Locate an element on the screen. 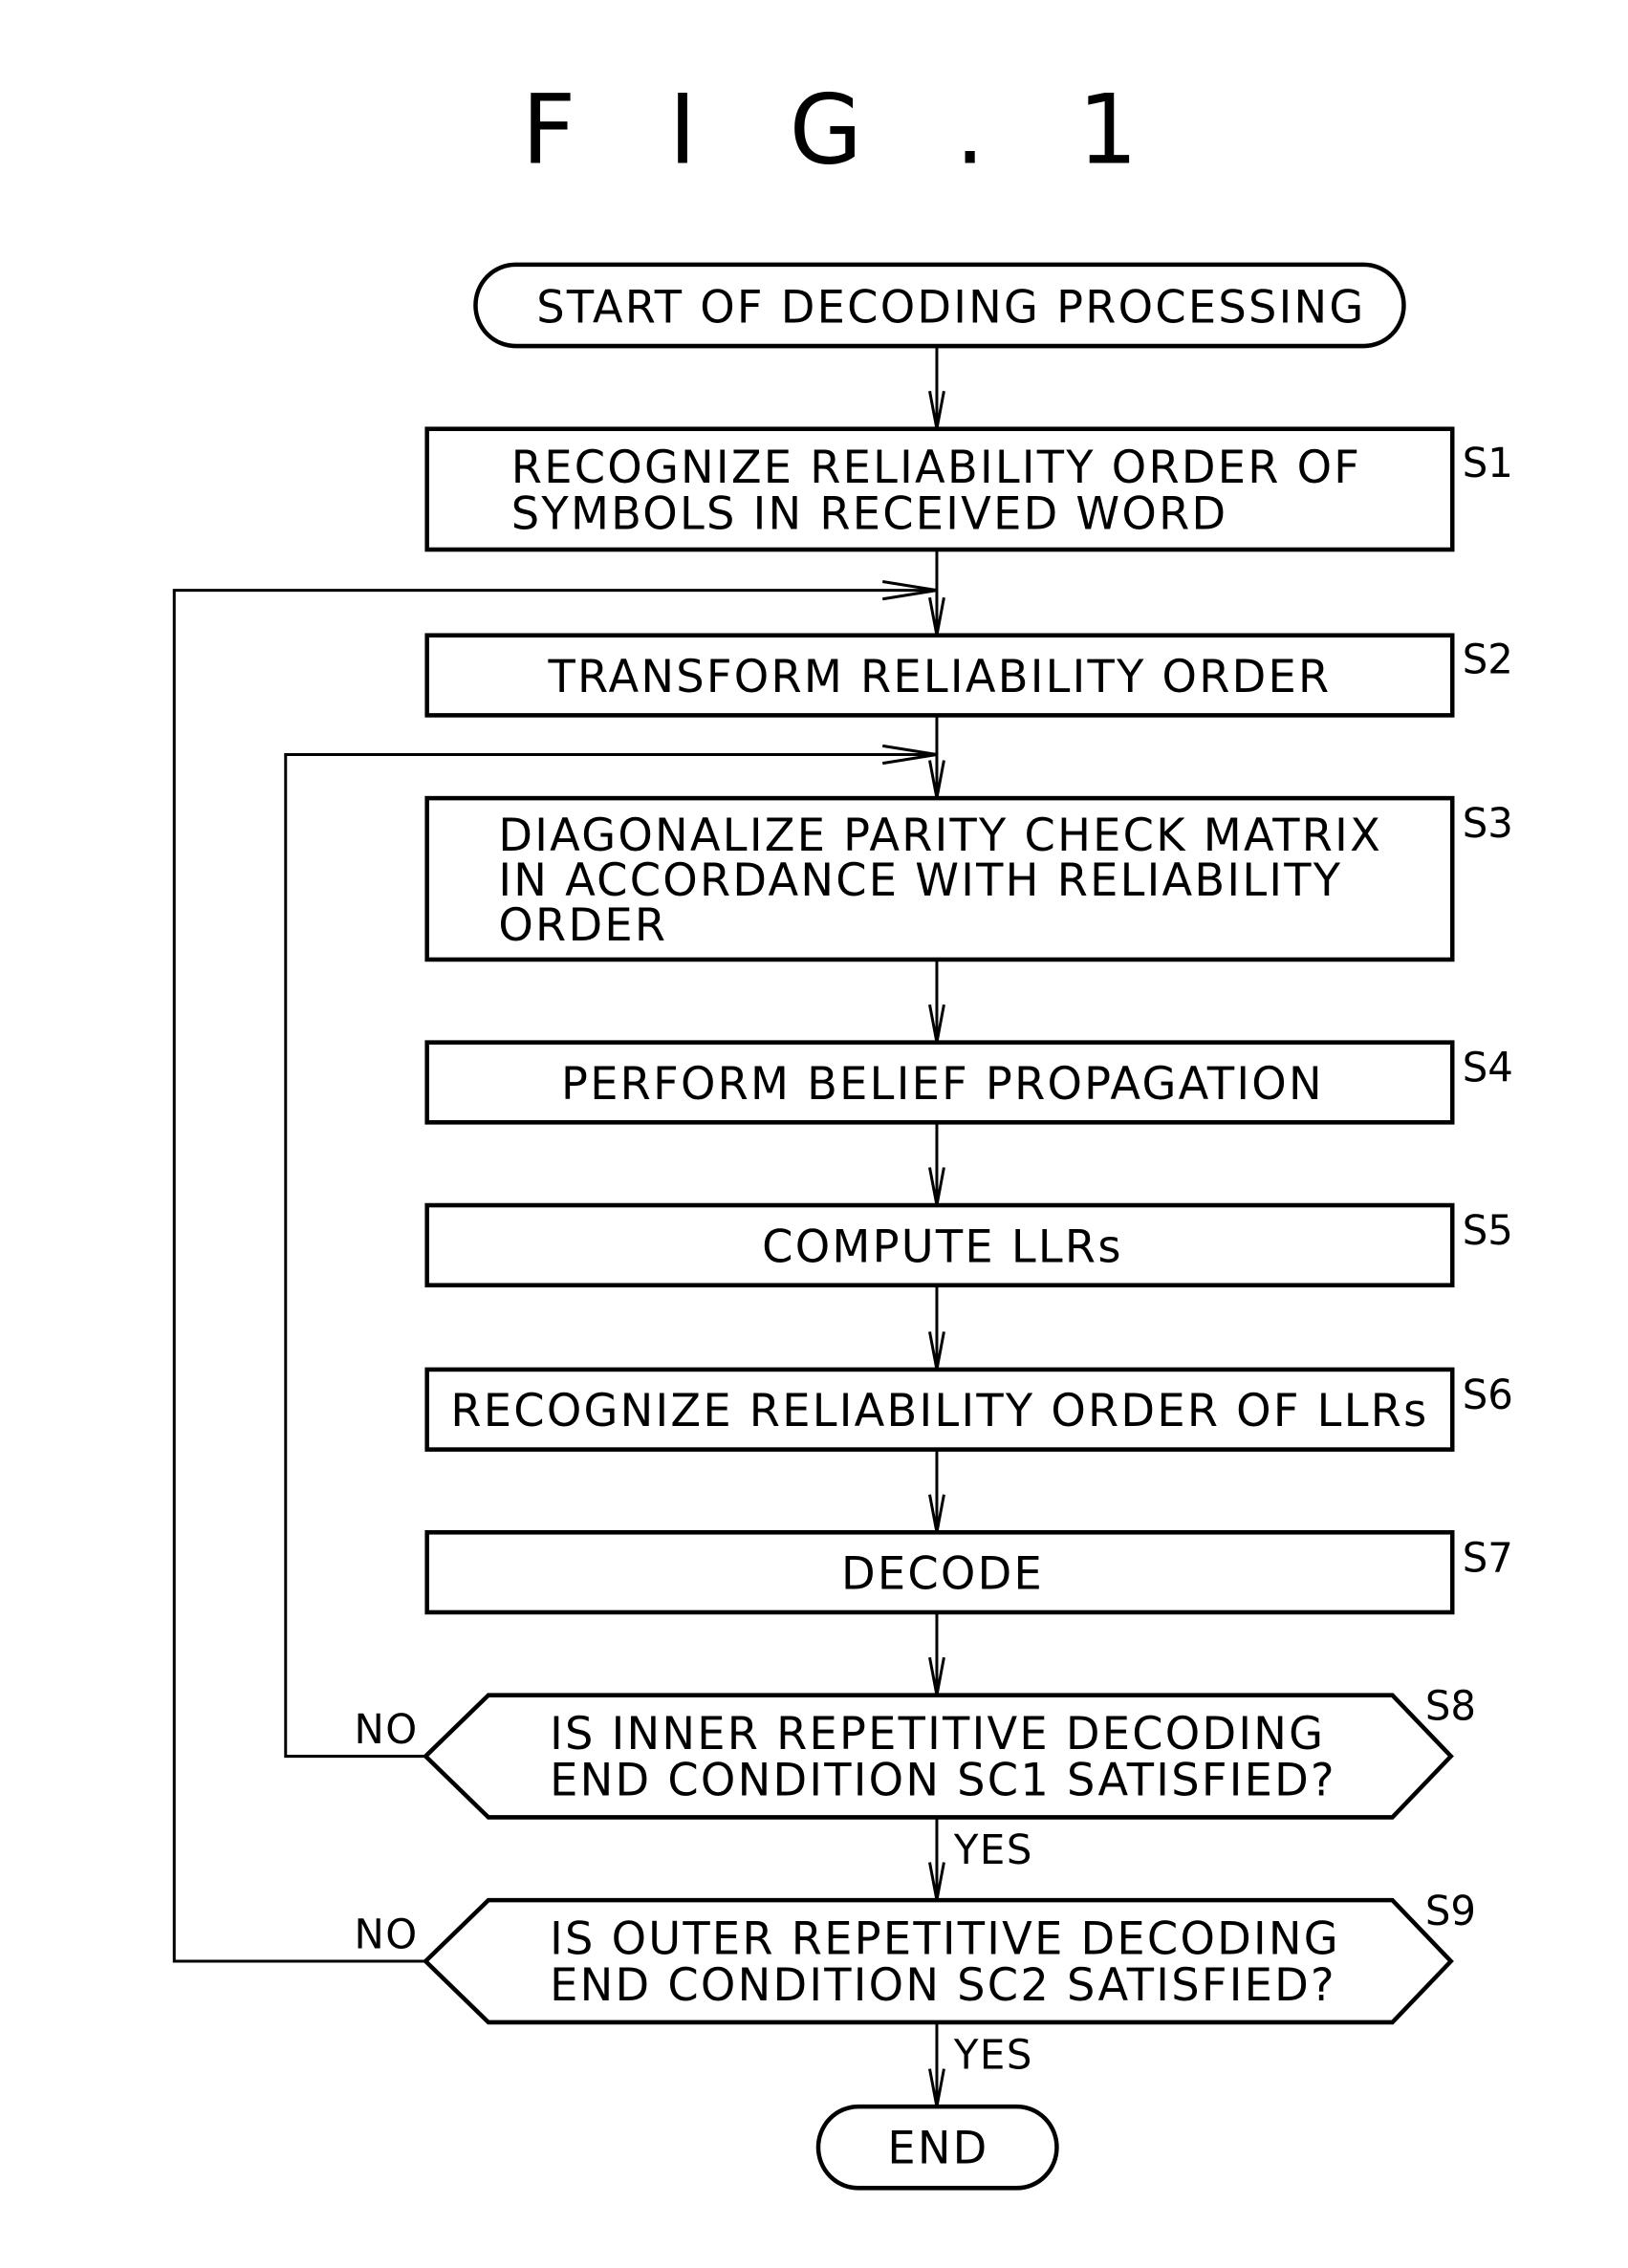 The width and height of the screenshot is (1628, 2268). step-s5: COMPUTE LLRs S5 is located at coordinates (968, 1244).